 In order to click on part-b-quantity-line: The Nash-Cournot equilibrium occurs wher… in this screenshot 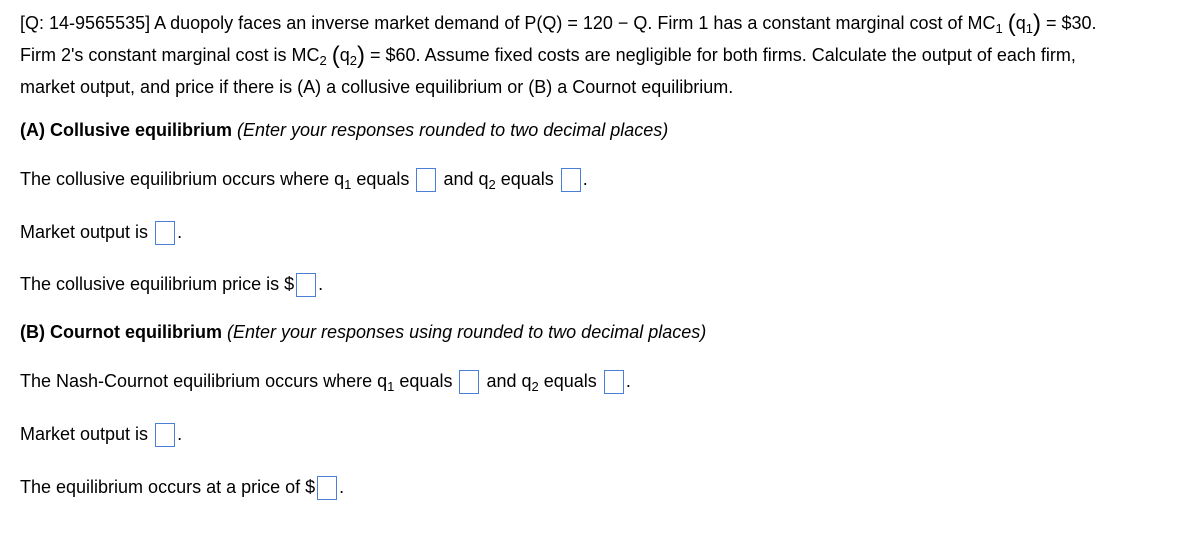, I will do `click(325, 381)`.